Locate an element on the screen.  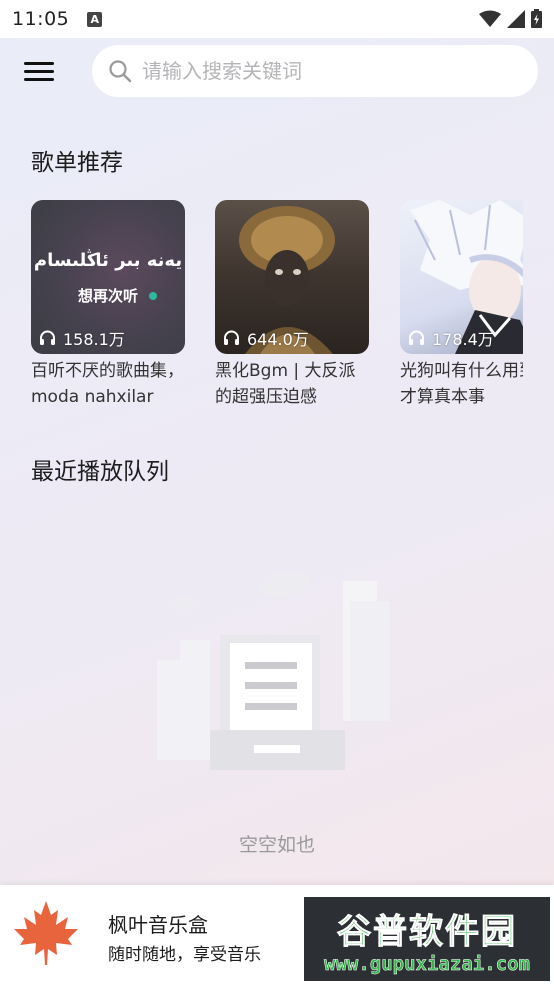
menu-button is located at coordinates (39, 73).